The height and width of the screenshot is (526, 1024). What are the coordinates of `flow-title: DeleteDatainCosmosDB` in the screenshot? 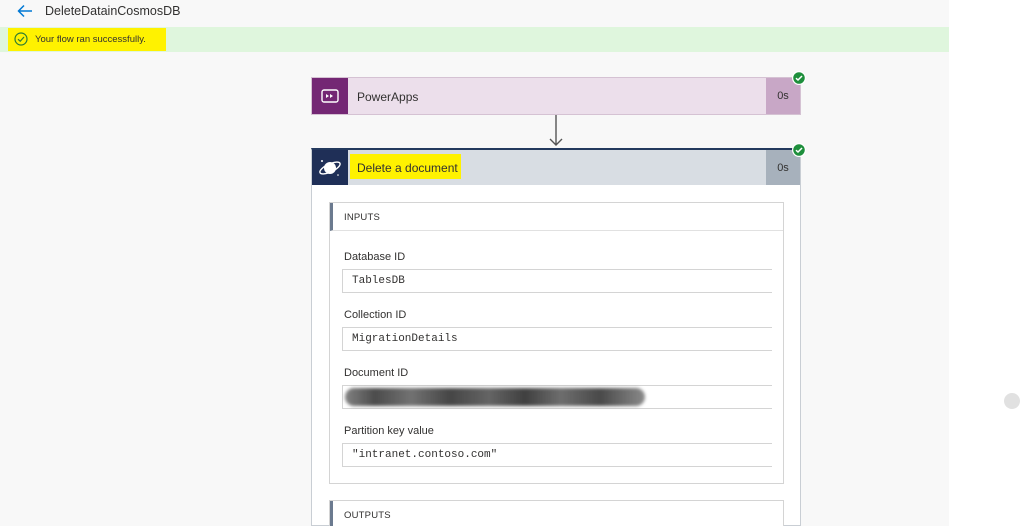 It's located at (113, 11).